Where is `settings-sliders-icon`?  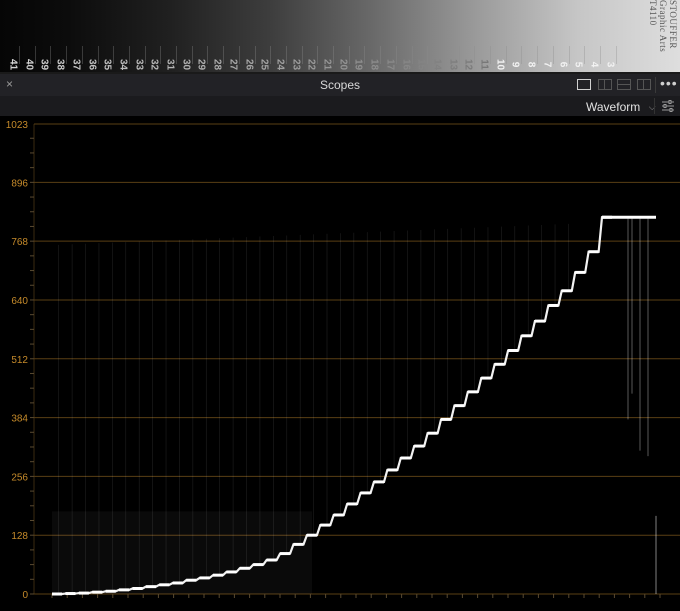
settings-sliders-icon is located at coordinates (668, 106).